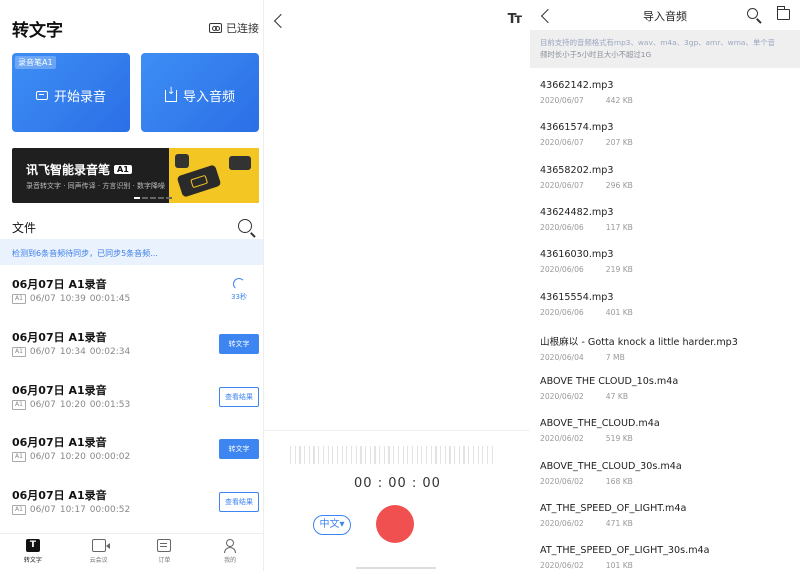 This screenshot has height=571, width=800. Describe the element at coordinates (667, 397) in the screenshot. I see `file-item: ABOVE THE CLOUD_10s.m4a 2020/06/02 47 KB` at that location.